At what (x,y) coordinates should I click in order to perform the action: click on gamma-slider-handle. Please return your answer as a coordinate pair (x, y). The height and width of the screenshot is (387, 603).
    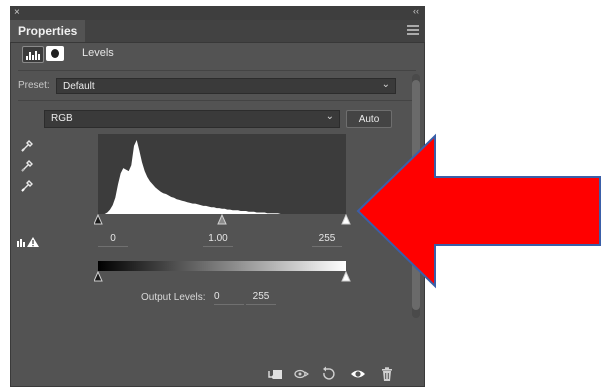
    Looking at the image, I should click on (222, 219).